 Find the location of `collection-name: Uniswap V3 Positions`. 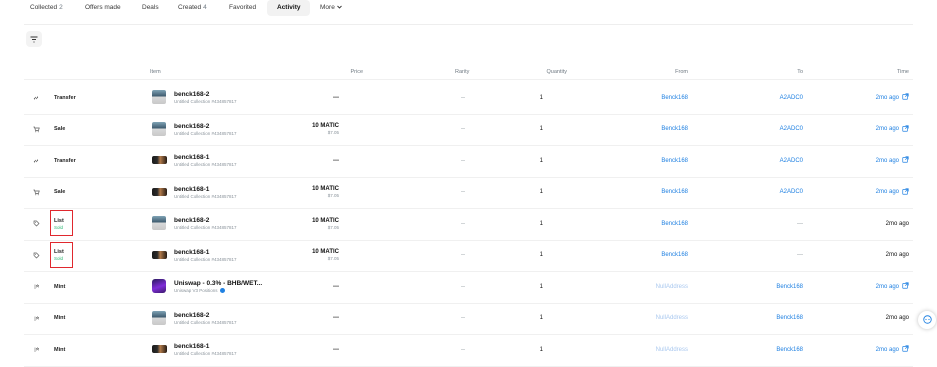

collection-name: Uniswap V3 Positions is located at coordinates (196, 290).